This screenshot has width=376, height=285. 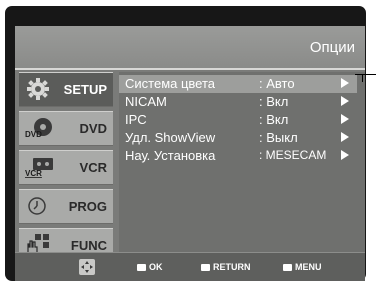 I want to click on tab-vcr: VCR VCR, so click(x=66, y=167).